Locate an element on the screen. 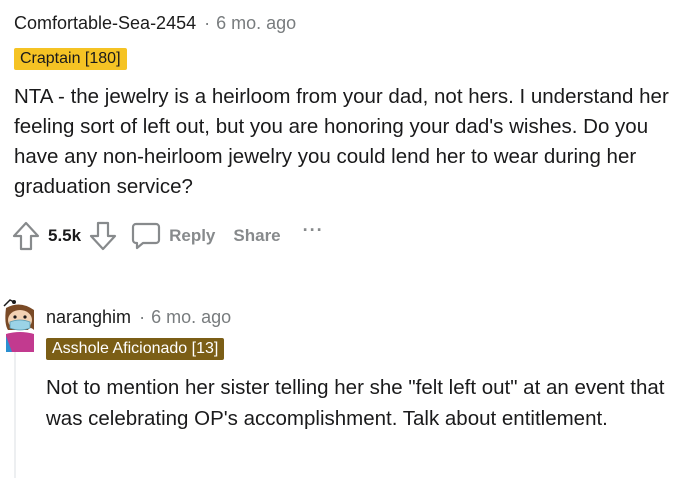 This screenshot has width=700, height=478. comment-author: Comfortable-Sea-2454 is located at coordinates (105, 23).